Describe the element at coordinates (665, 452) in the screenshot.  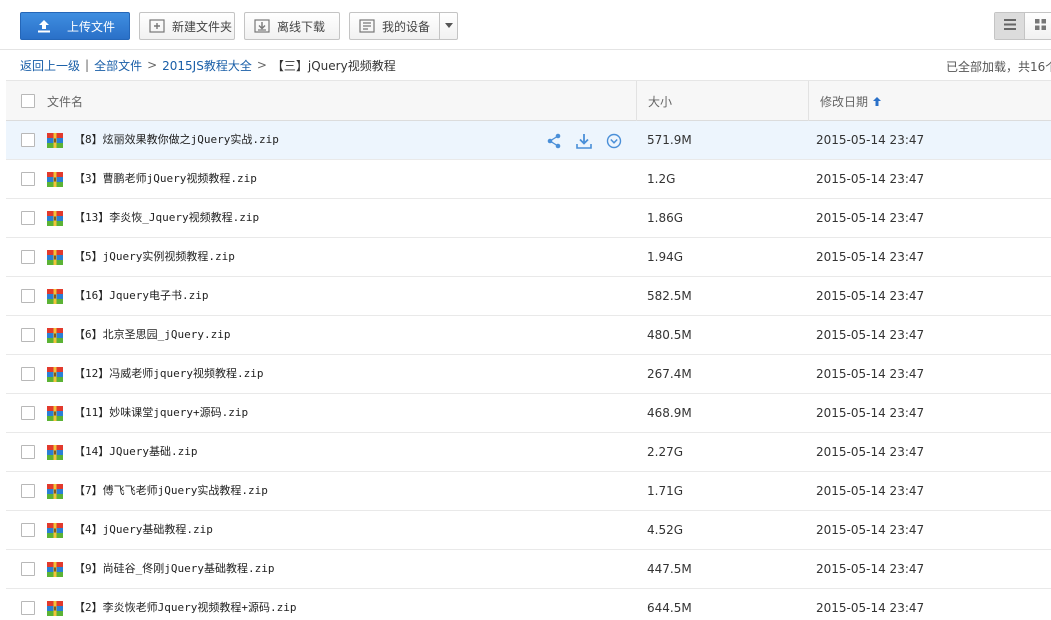
I see `file-size: 2.27G` at that location.